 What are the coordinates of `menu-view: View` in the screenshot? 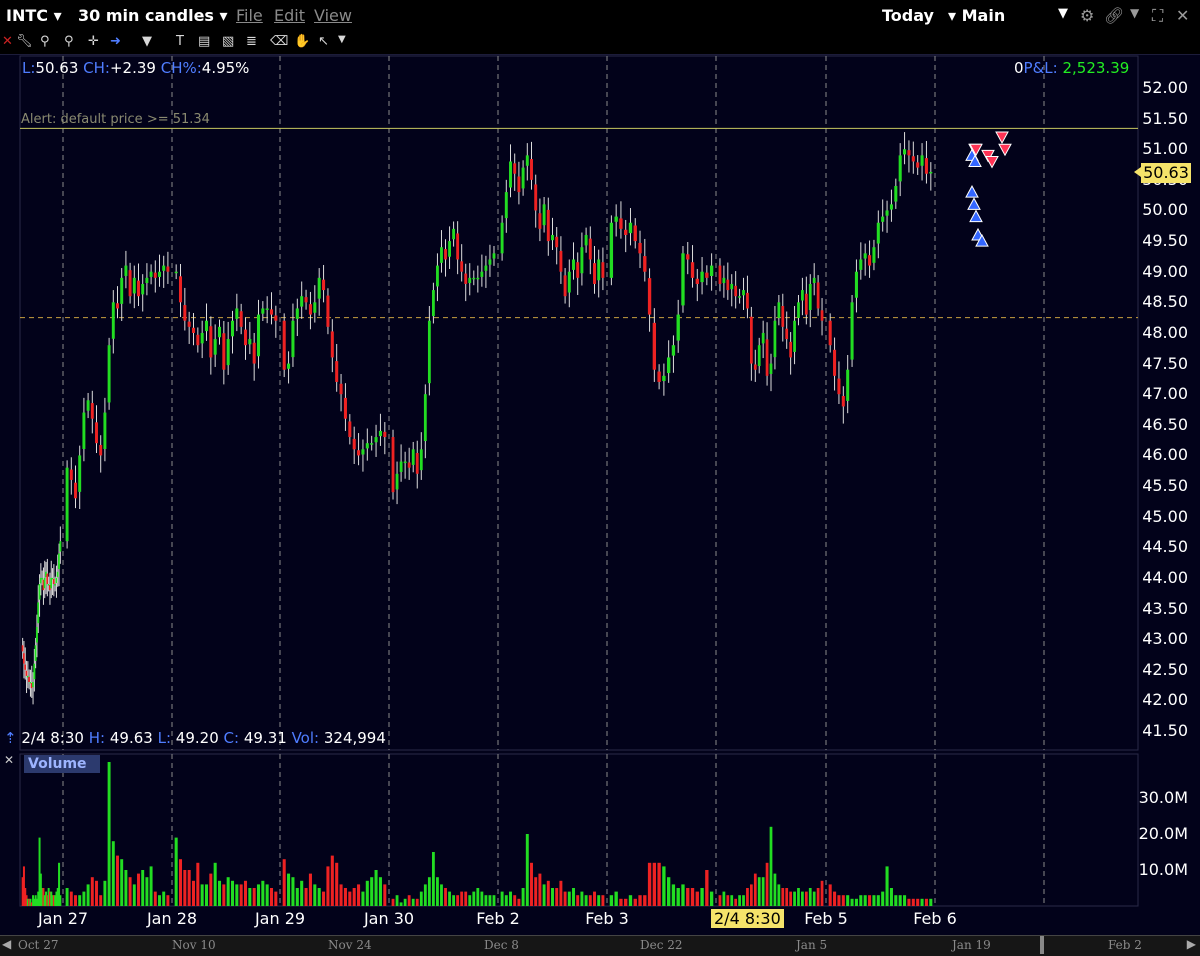 It's located at (333, 15).